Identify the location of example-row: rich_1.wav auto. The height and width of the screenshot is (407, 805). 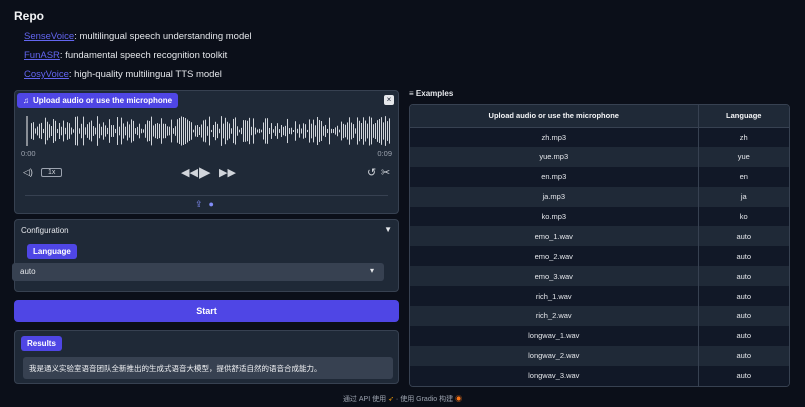
(599, 296).